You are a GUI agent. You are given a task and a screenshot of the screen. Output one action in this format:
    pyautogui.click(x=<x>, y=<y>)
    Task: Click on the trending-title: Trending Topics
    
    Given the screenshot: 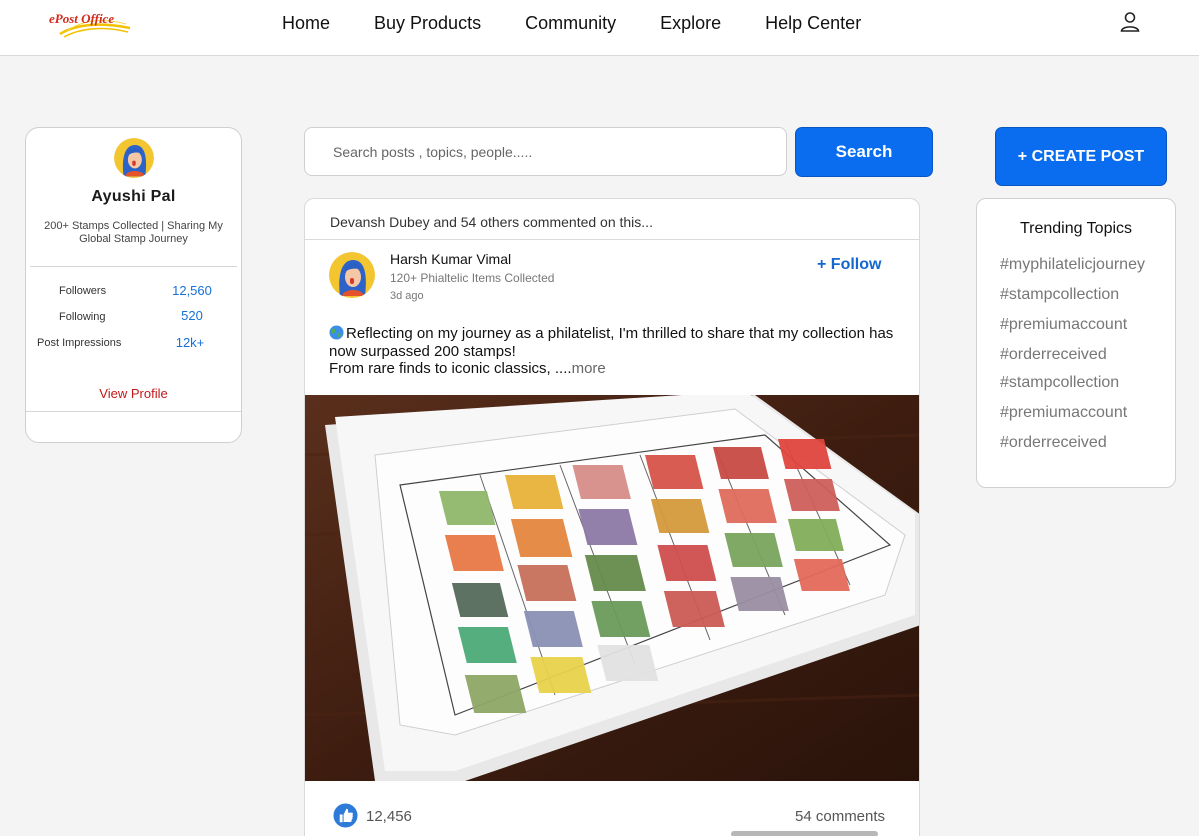 What is the action you would take?
    pyautogui.click(x=1076, y=228)
    